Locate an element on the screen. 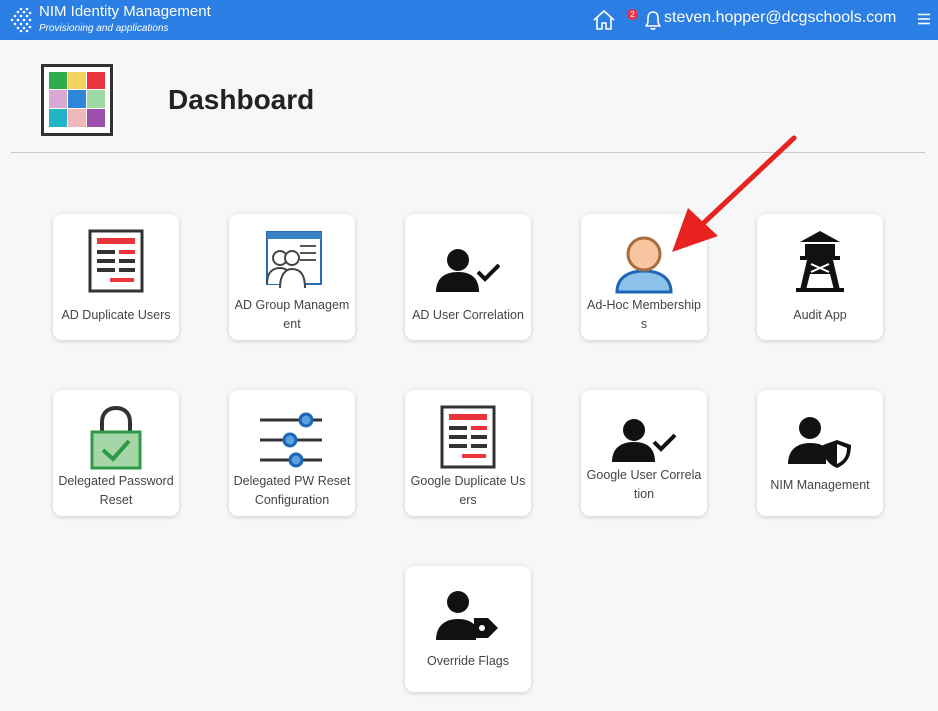 The height and width of the screenshot is (711, 938). app-card-override-flags: Override Flags is located at coordinates (468, 629).